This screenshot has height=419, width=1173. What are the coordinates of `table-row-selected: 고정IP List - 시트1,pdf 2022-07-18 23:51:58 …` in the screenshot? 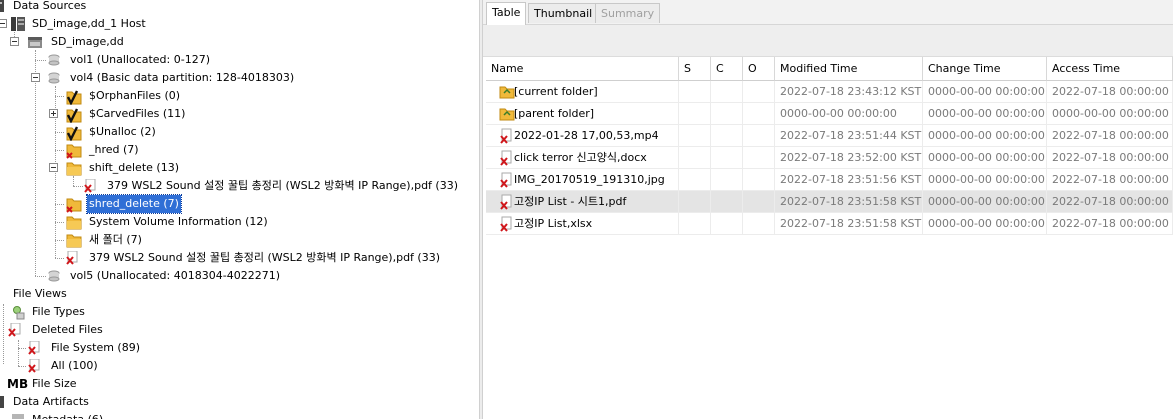 It's located at (829, 202).